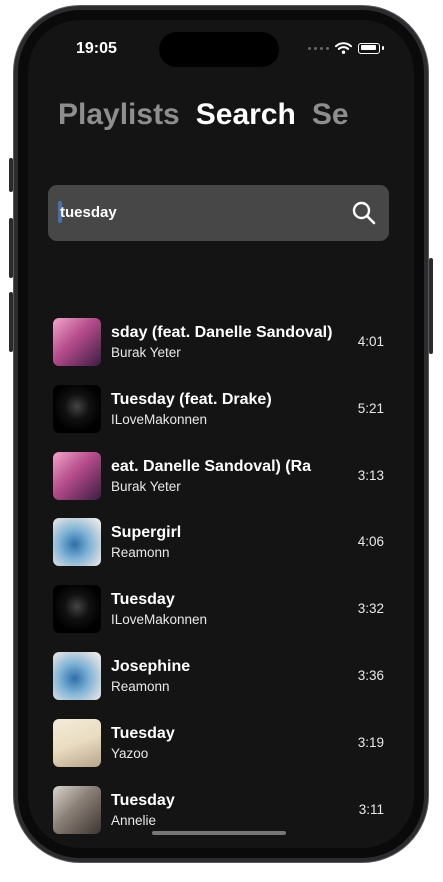  What do you see at coordinates (370, 542) in the screenshot?
I see `song-duration: 4:06` at bounding box center [370, 542].